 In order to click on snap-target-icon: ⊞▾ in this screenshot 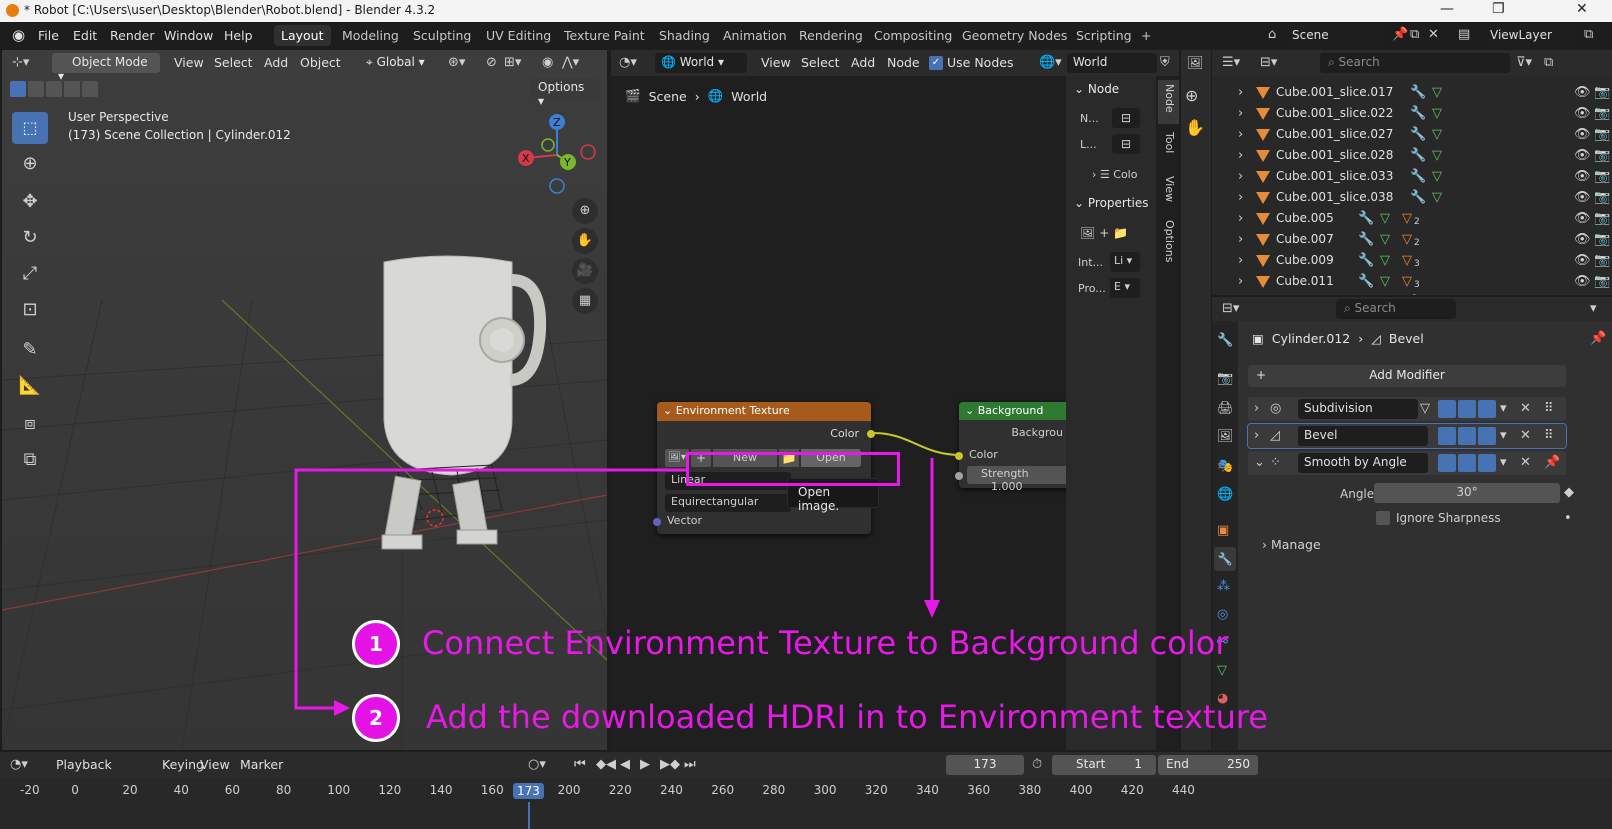, I will do `click(512, 62)`.